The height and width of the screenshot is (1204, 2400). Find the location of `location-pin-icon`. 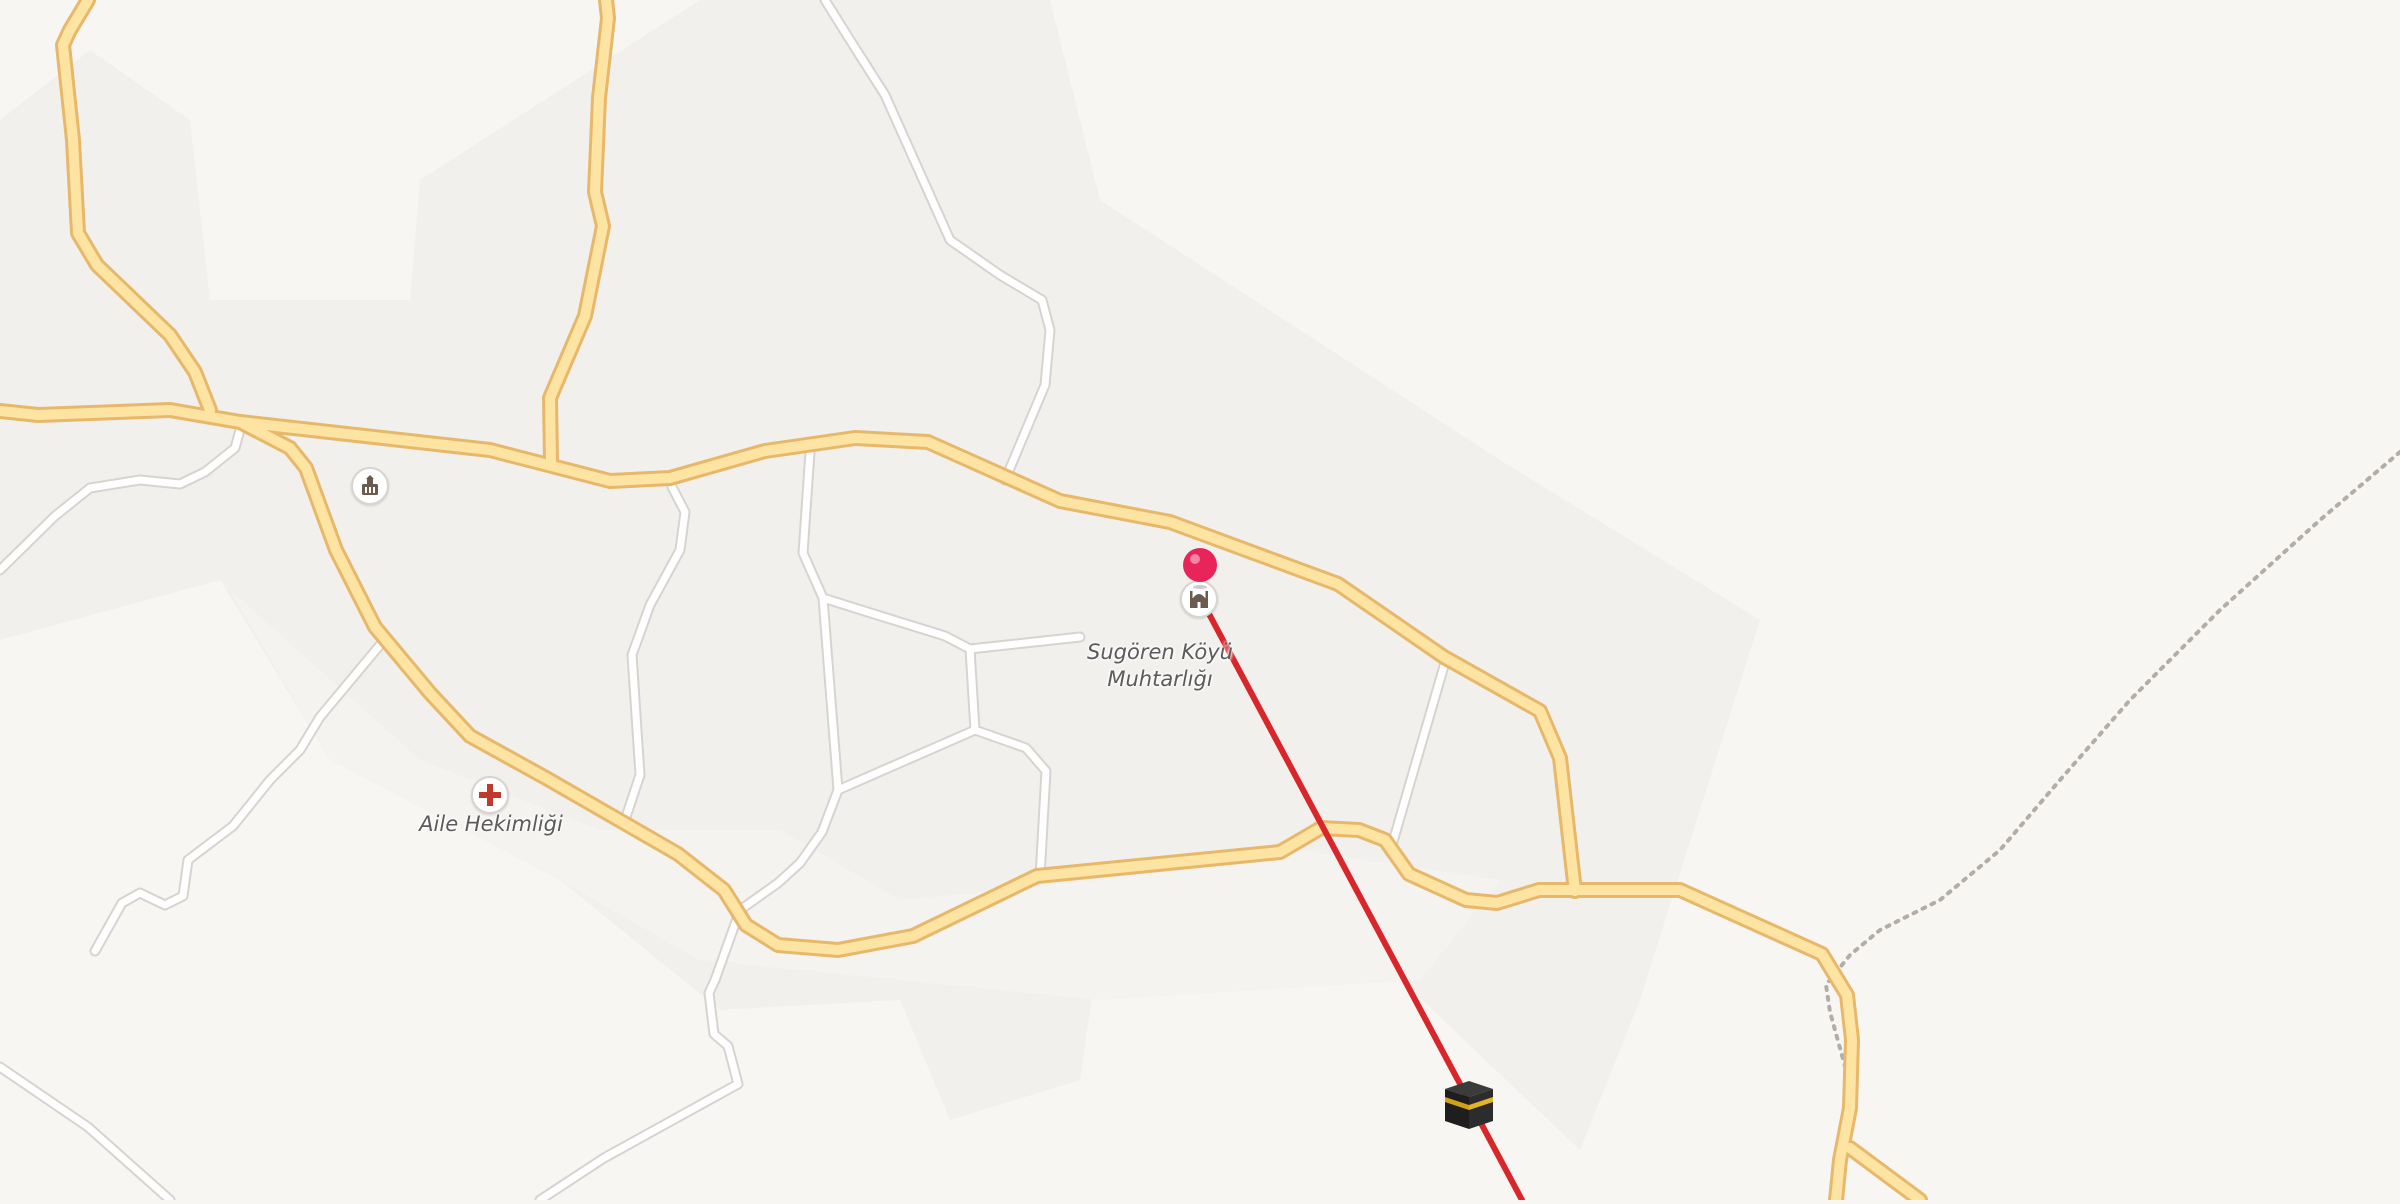

location-pin-icon is located at coordinates (1200, 568).